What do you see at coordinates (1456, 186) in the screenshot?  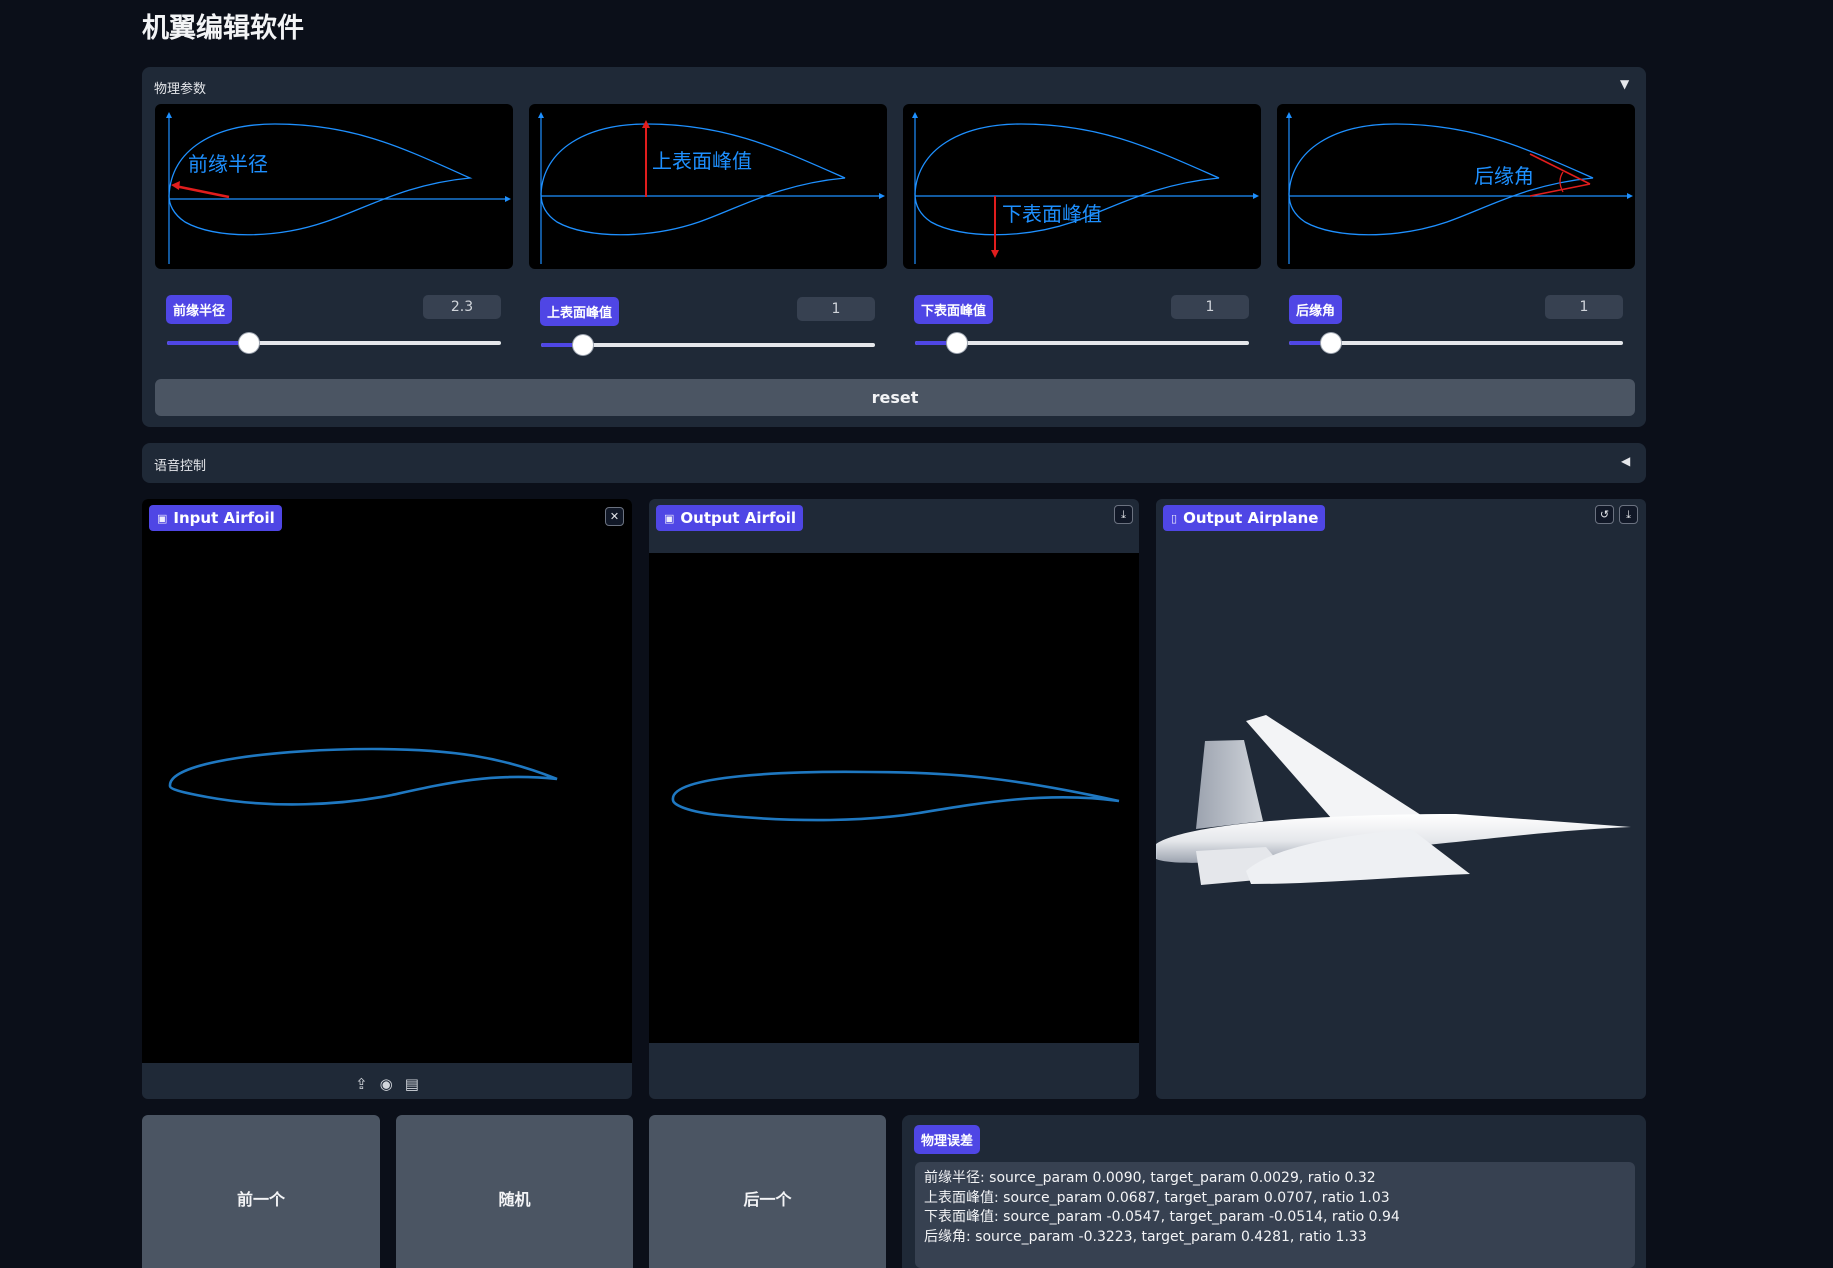 I see `trailing-edge-angle-illustration: 后缘角` at bounding box center [1456, 186].